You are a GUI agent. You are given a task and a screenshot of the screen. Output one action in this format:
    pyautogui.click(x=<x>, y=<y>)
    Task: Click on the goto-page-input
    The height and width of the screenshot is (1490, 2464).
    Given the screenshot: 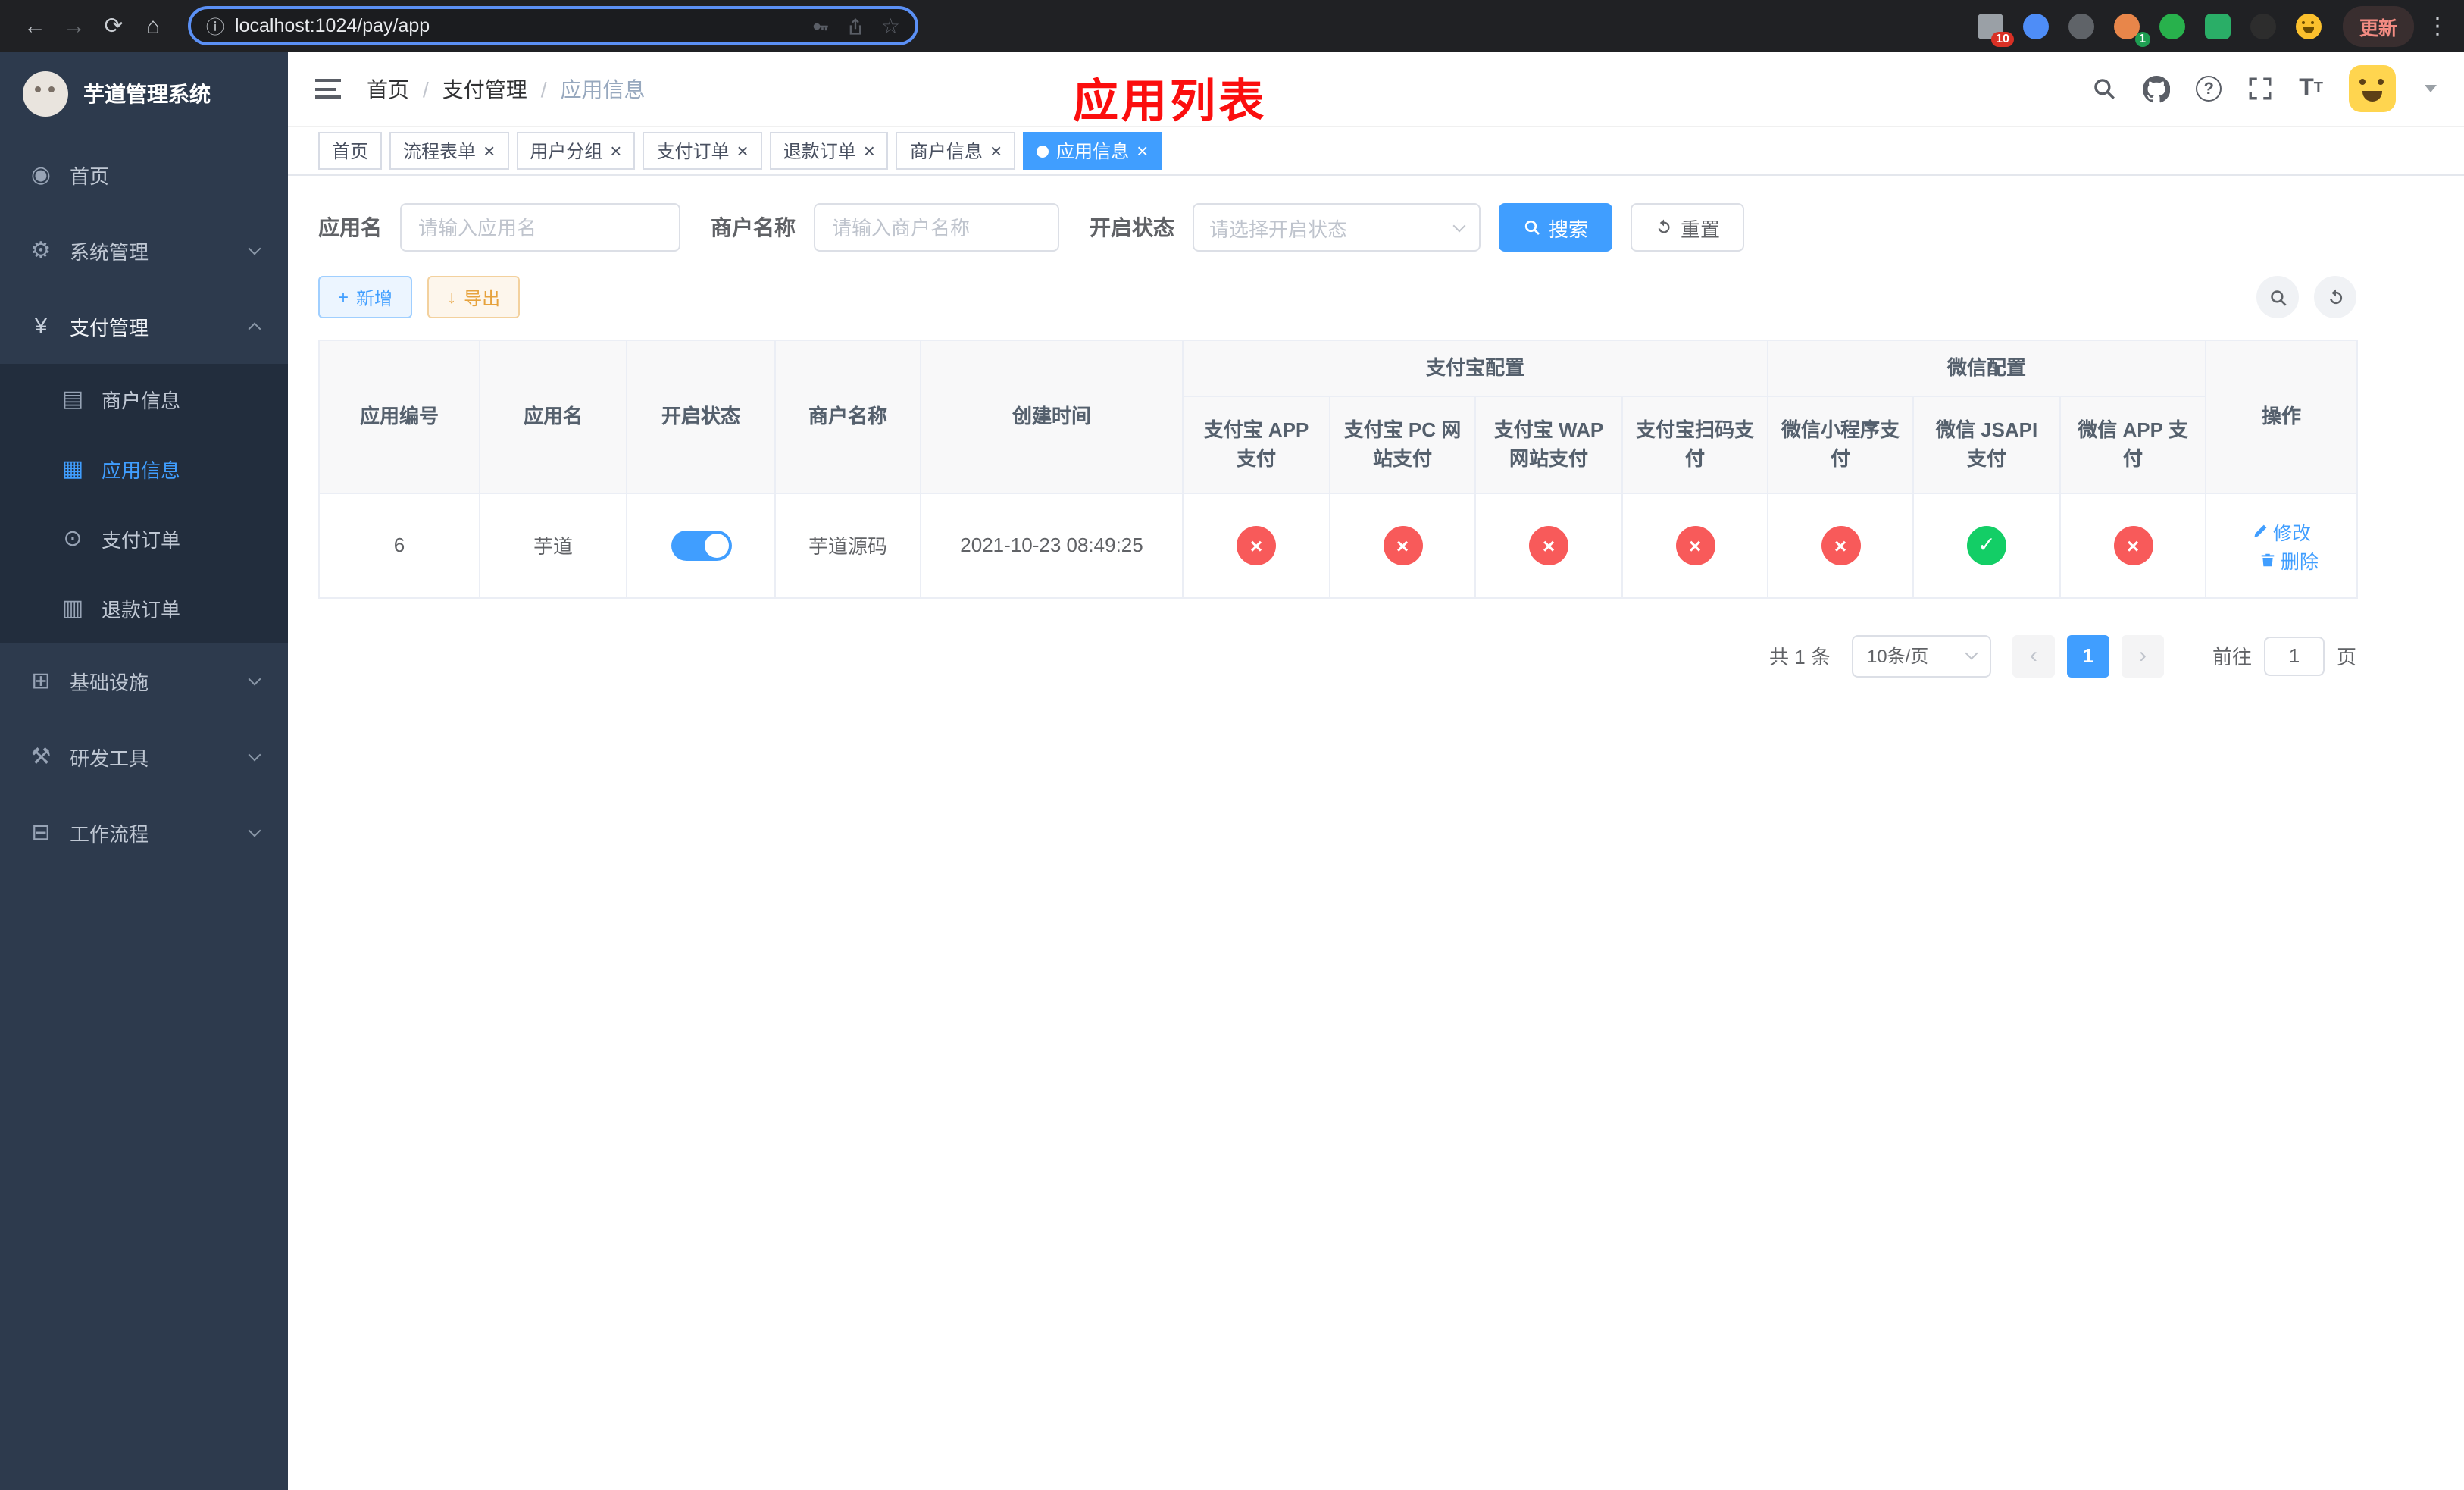 What is the action you would take?
    pyautogui.click(x=2294, y=655)
    